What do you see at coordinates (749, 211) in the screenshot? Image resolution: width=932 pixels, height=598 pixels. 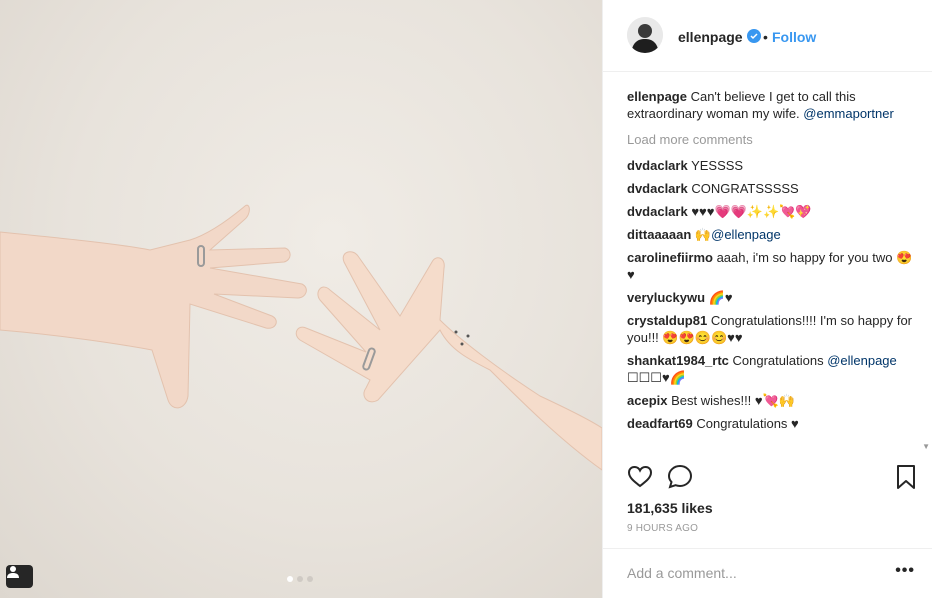 I see `comment-text: ♥♥♥💗💗✨✨💘💖` at bounding box center [749, 211].